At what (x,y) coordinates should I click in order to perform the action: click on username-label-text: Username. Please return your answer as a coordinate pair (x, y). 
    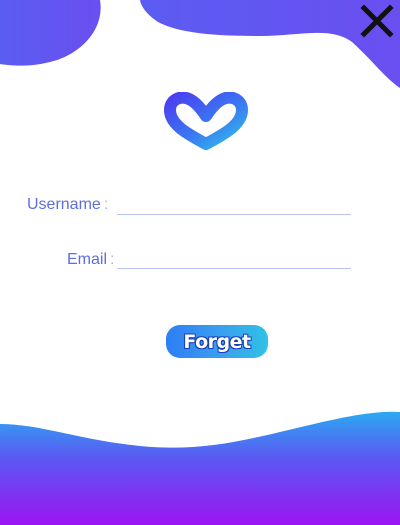
    Looking at the image, I should click on (64, 204).